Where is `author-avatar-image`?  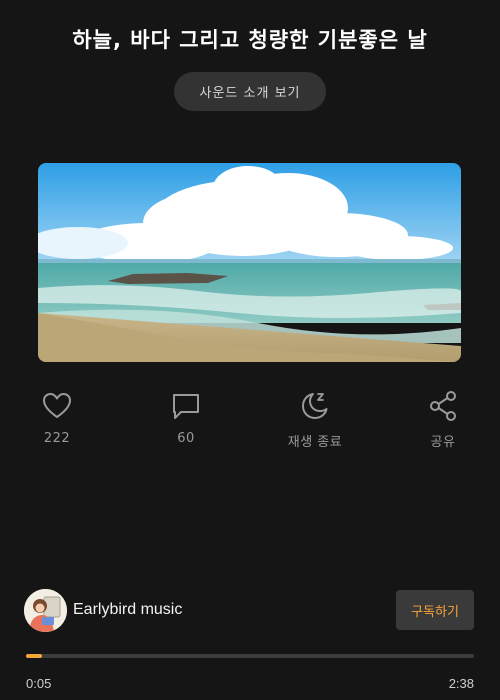 author-avatar-image is located at coordinates (45, 610).